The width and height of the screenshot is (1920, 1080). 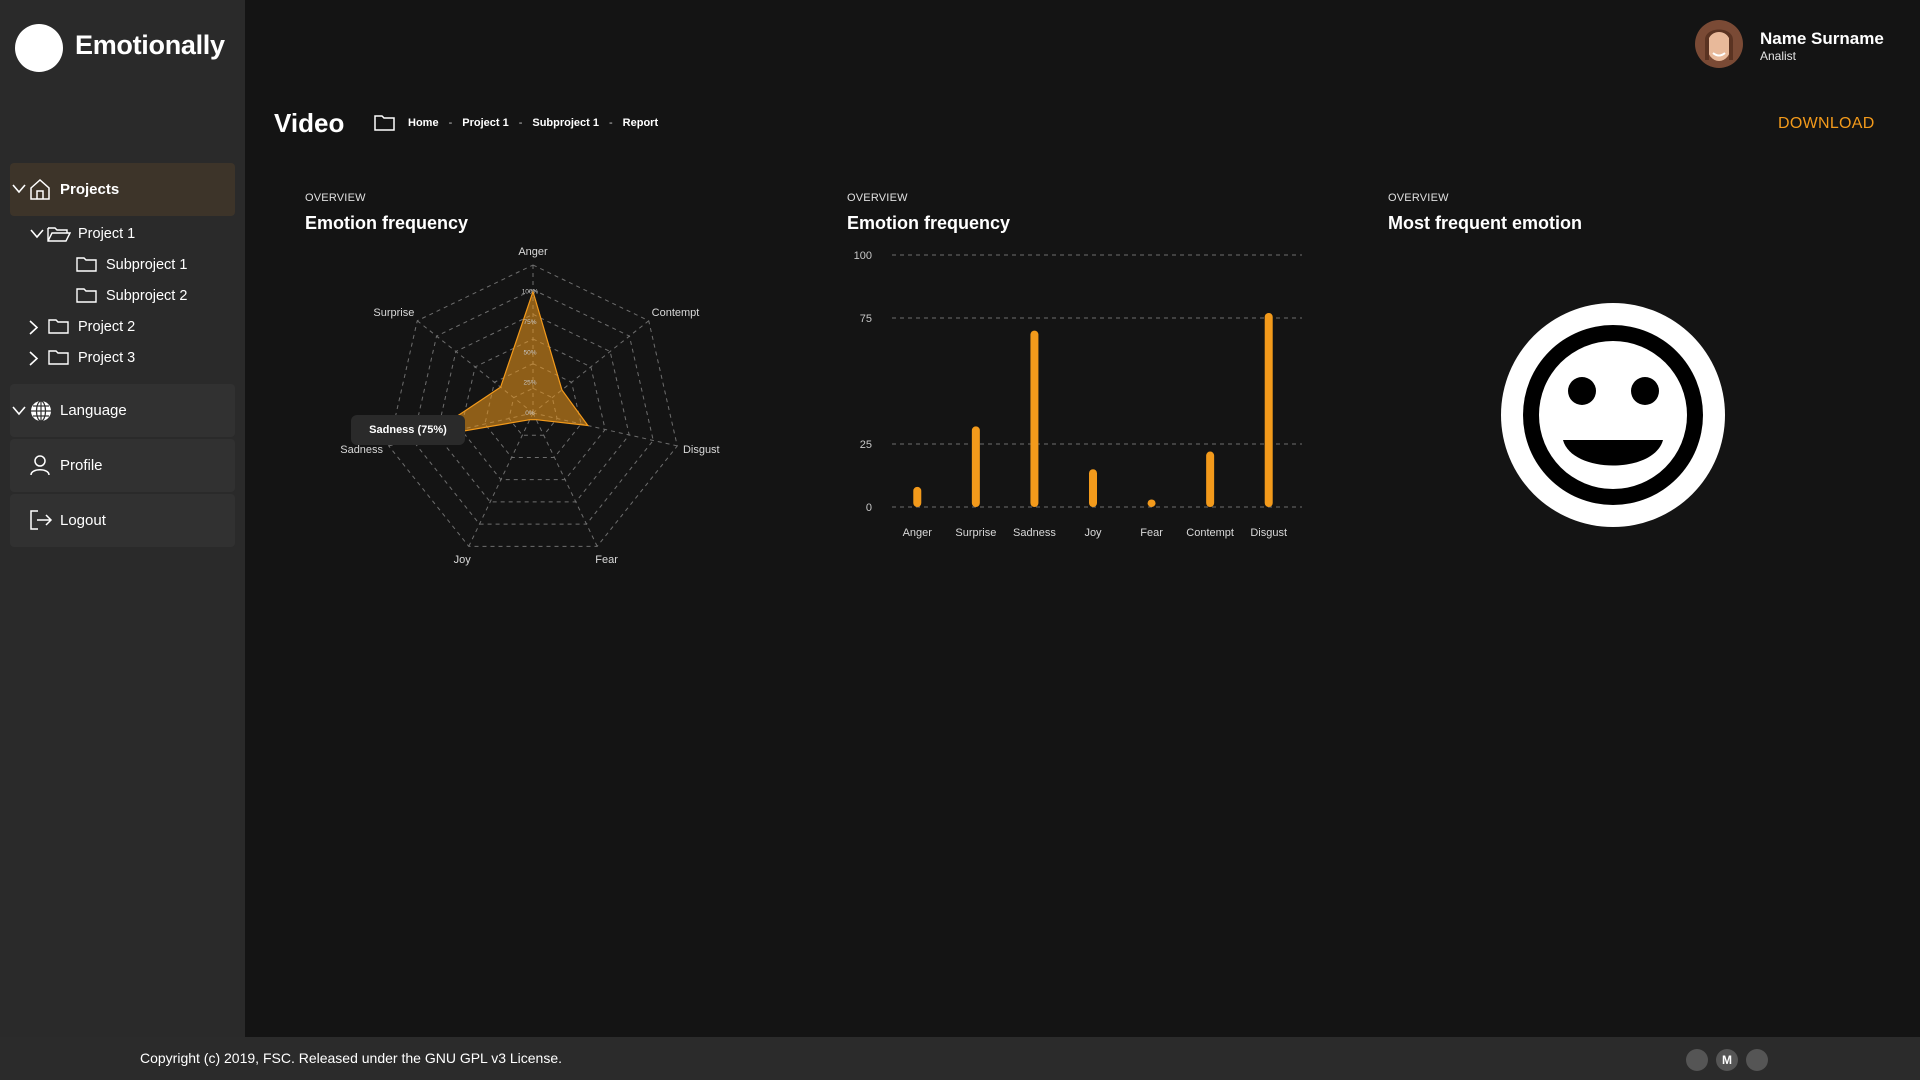 What do you see at coordinates (1613, 415) in the screenshot?
I see `smiley-face-icon` at bounding box center [1613, 415].